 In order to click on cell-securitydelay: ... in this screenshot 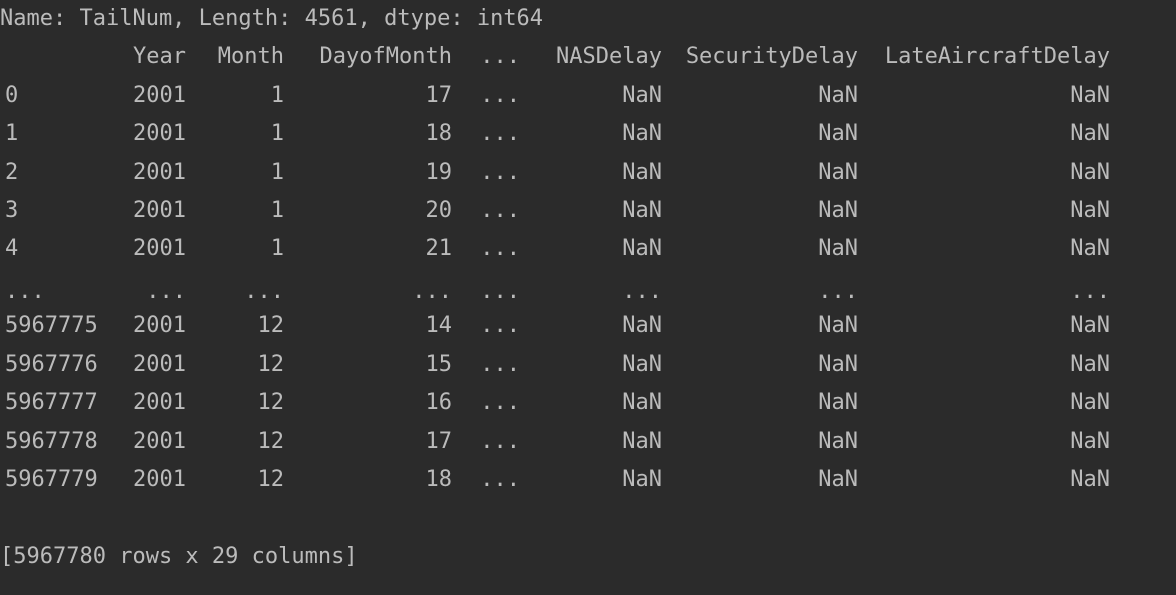, I will do `click(838, 291)`.